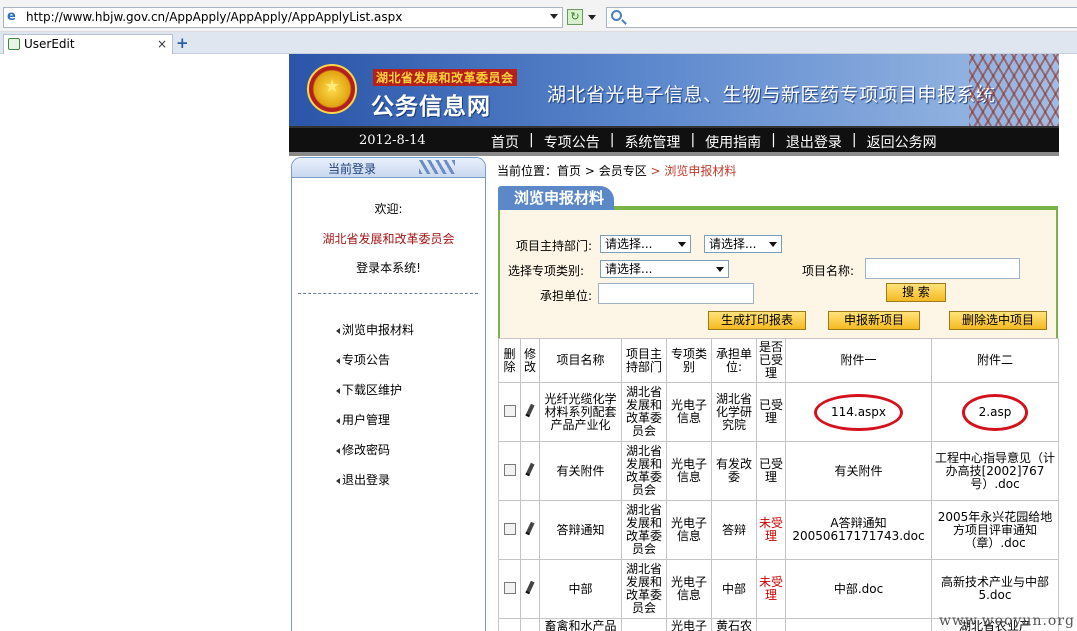  What do you see at coordinates (590, 171) in the screenshot?
I see `breadcrumb-sep: >` at bounding box center [590, 171].